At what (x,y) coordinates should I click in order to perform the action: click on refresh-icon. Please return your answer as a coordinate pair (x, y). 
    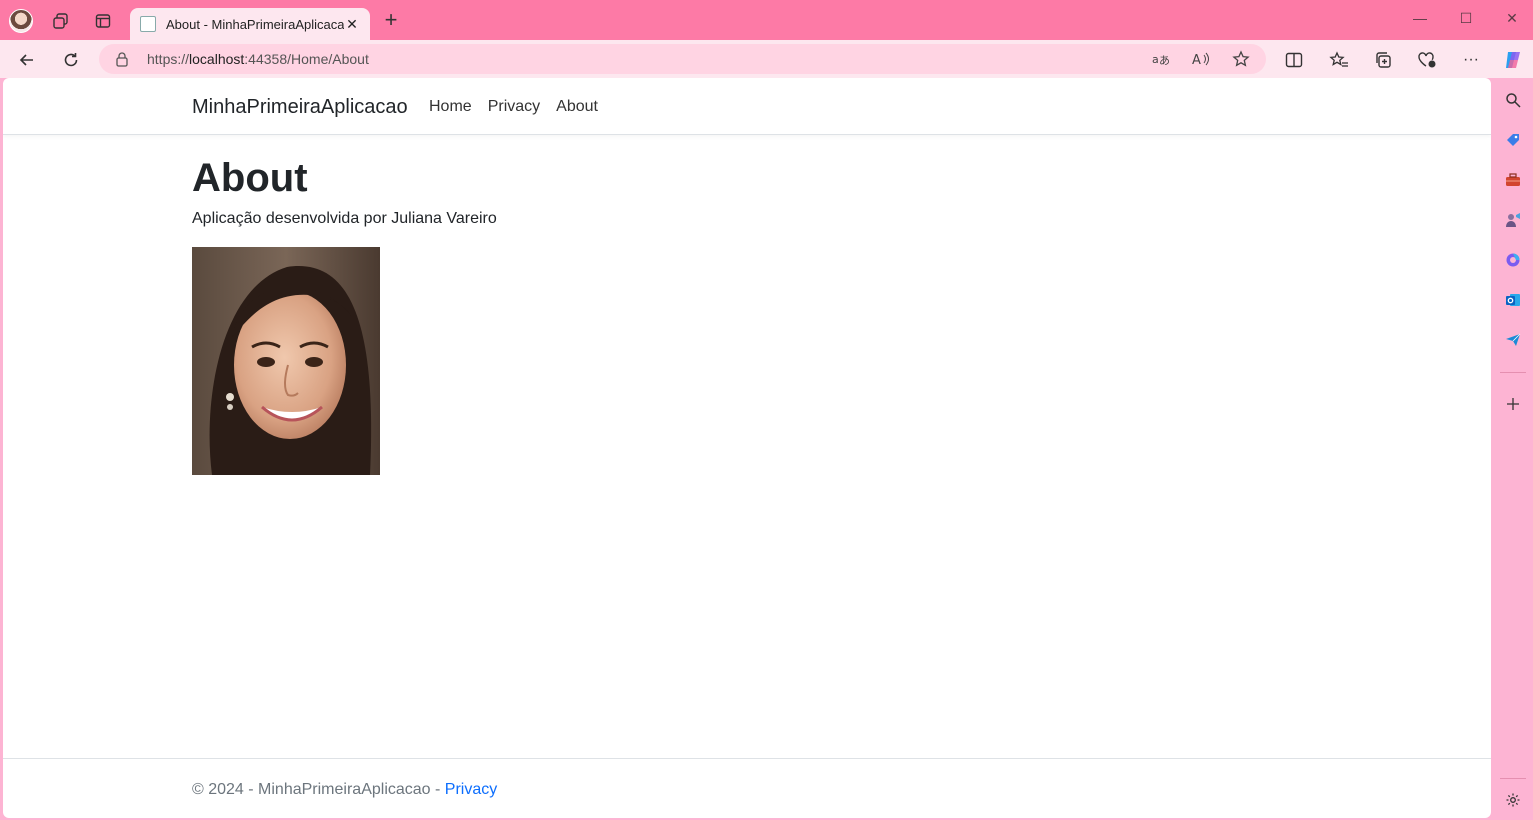
    Looking at the image, I should click on (71, 60).